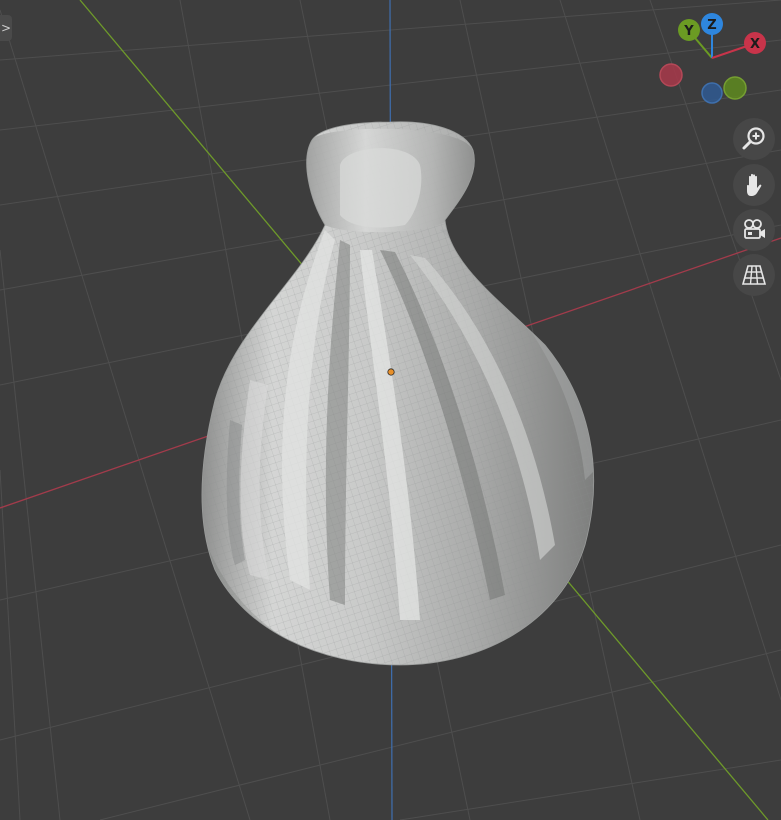  I want to click on sidebar-toggle-button: >, so click(6, 28).